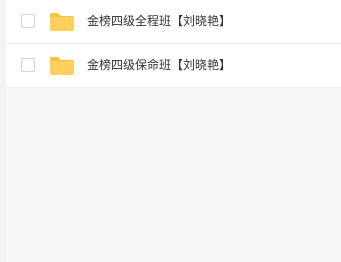 Image resolution: width=341 pixels, height=262 pixels. I want to click on file-name: 金榜四级保命班【刘晓艳】, so click(159, 65).